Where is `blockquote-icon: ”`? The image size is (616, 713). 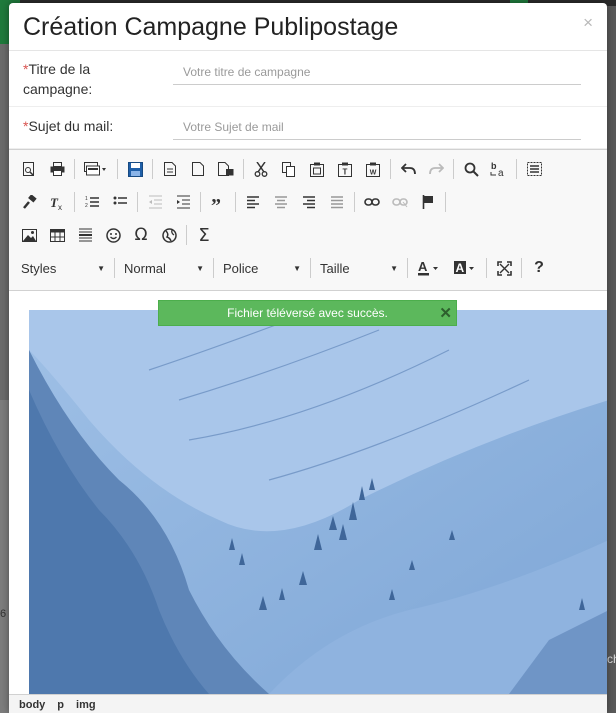
blockquote-icon: ” is located at coordinates (218, 202).